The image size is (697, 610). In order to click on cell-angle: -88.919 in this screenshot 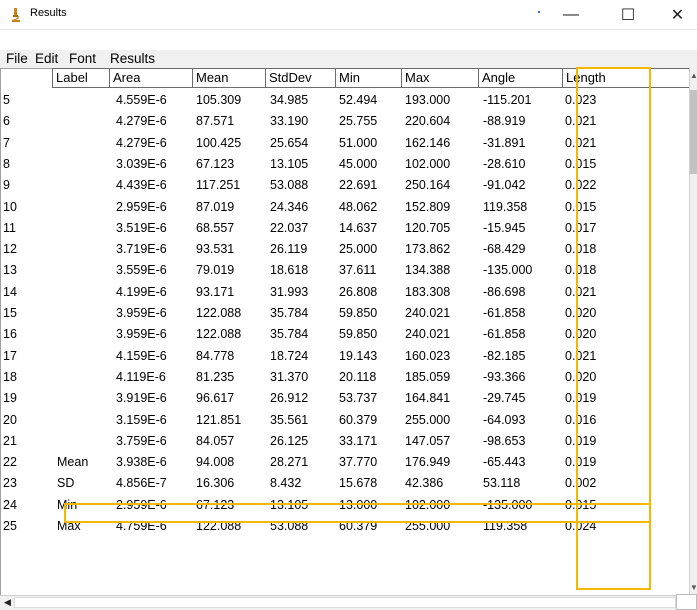, I will do `click(504, 121)`.